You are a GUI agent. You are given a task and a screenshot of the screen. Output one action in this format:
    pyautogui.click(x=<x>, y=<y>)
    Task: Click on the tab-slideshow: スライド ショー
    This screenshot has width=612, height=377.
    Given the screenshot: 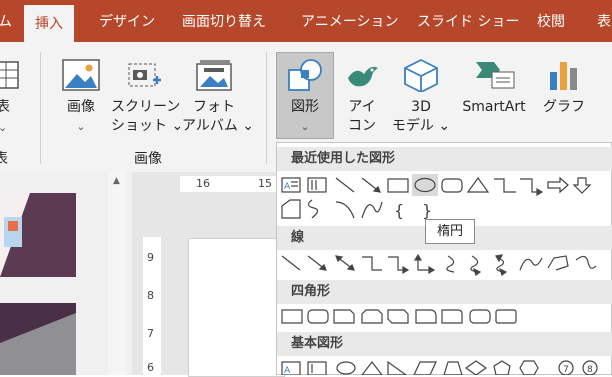 What is the action you would take?
    pyautogui.click(x=468, y=21)
    